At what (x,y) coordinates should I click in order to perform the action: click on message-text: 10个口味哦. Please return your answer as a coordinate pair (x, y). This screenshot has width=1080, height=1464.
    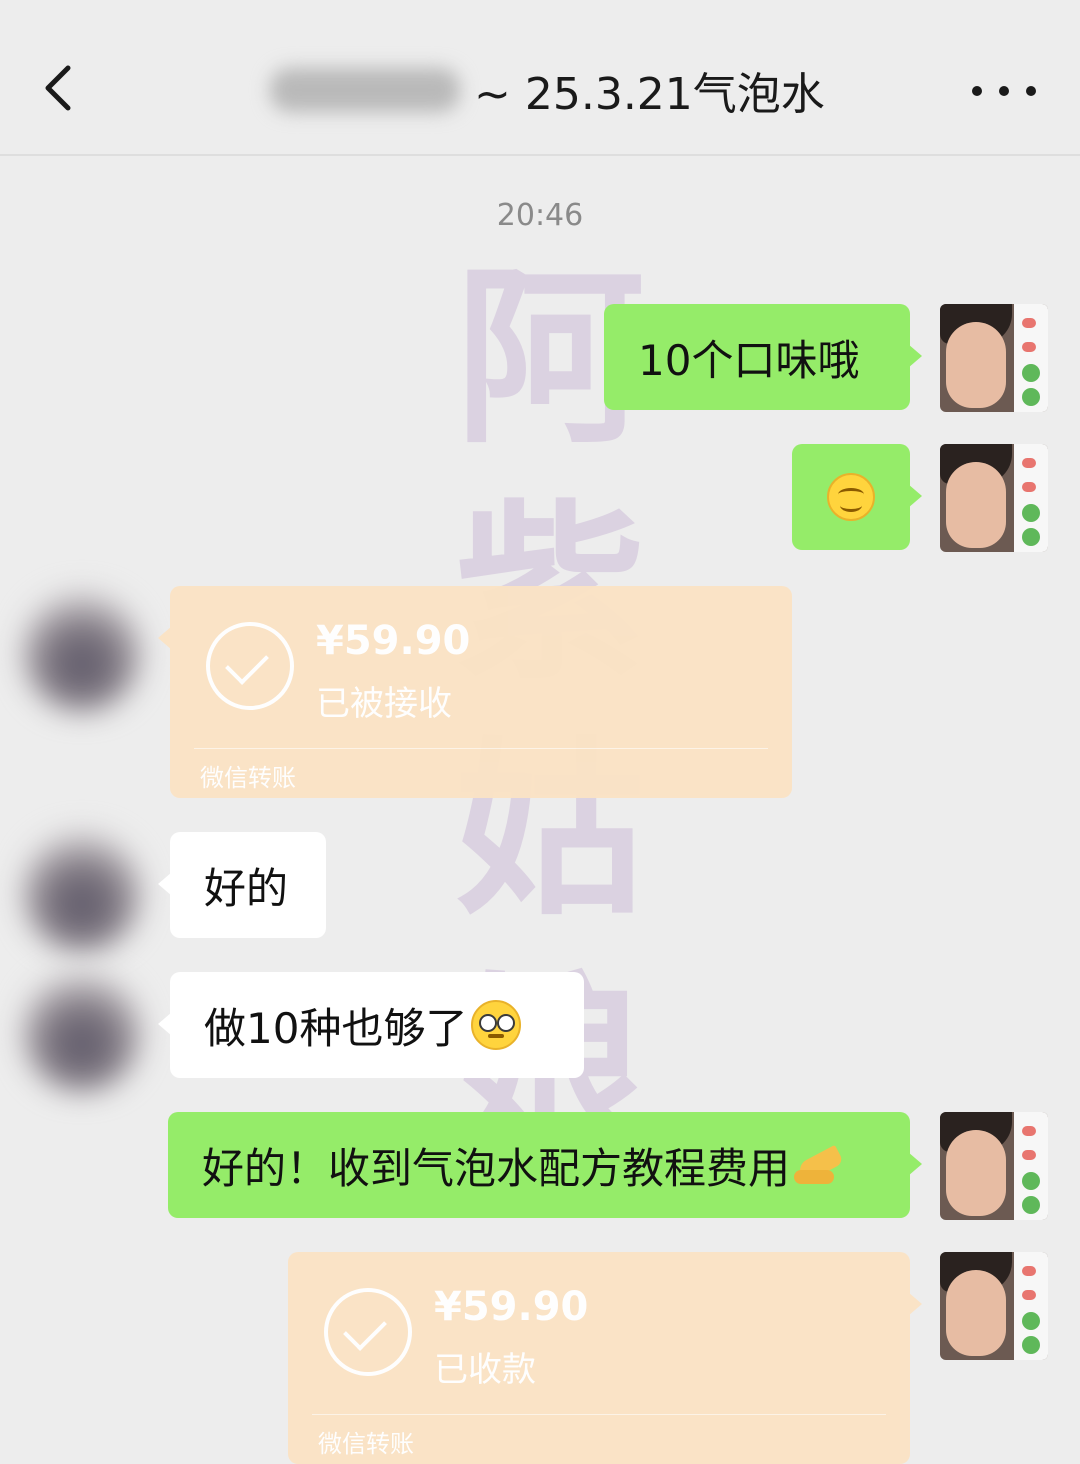
    Looking at the image, I should click on (749, 360).